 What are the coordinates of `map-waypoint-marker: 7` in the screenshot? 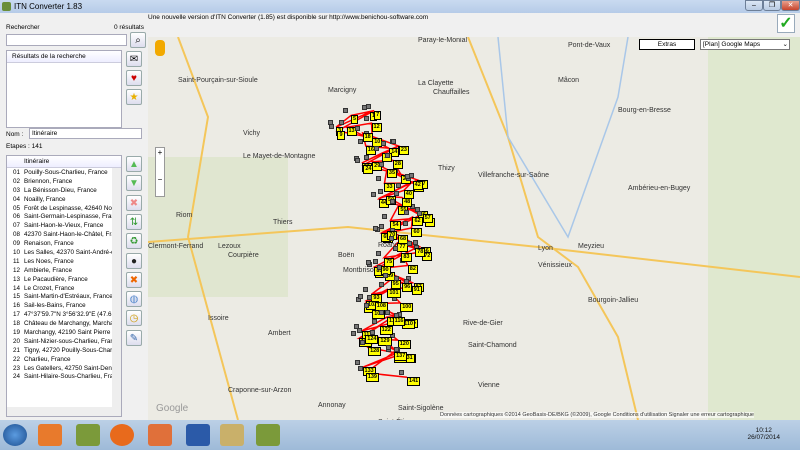 It's located at (378, 115).